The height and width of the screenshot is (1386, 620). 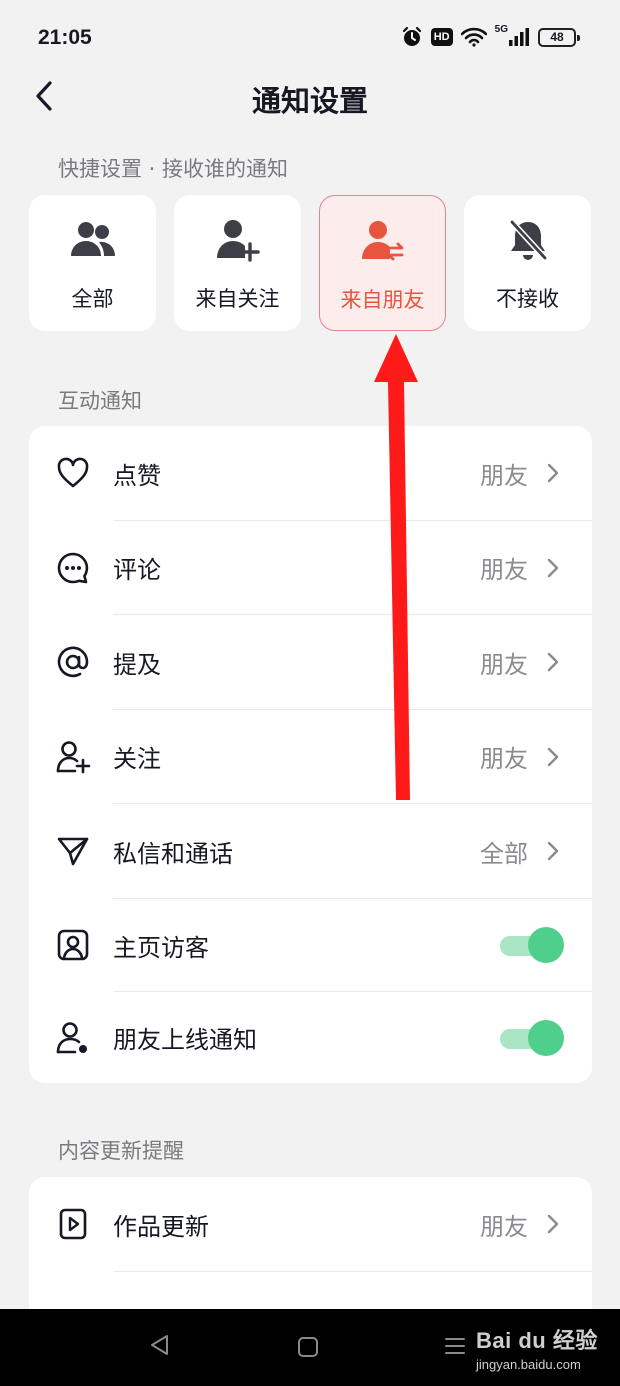 What do you see at coordinates (100, 401) in the screenshot?
I see `interaction-section-label: 互动通知` at bounding box center [100, 401].